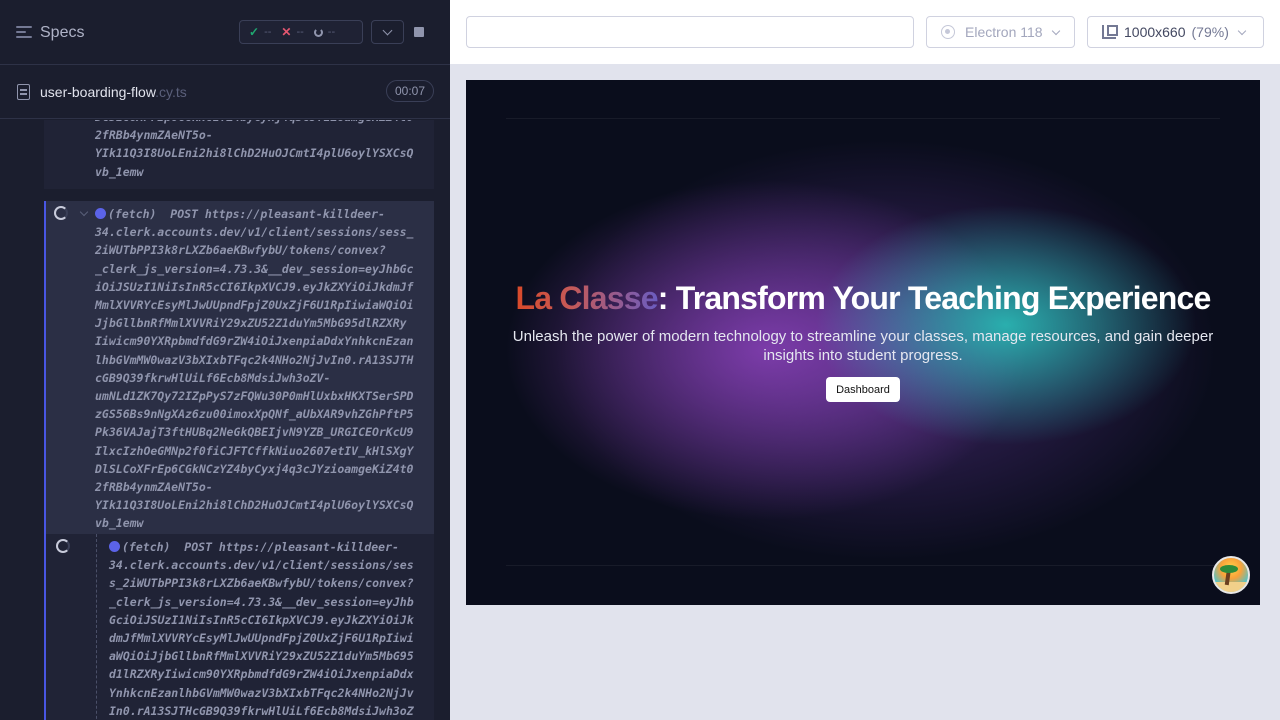 The image size is (1280, 720). I want to click on user-avatar, so click(1231, 575).